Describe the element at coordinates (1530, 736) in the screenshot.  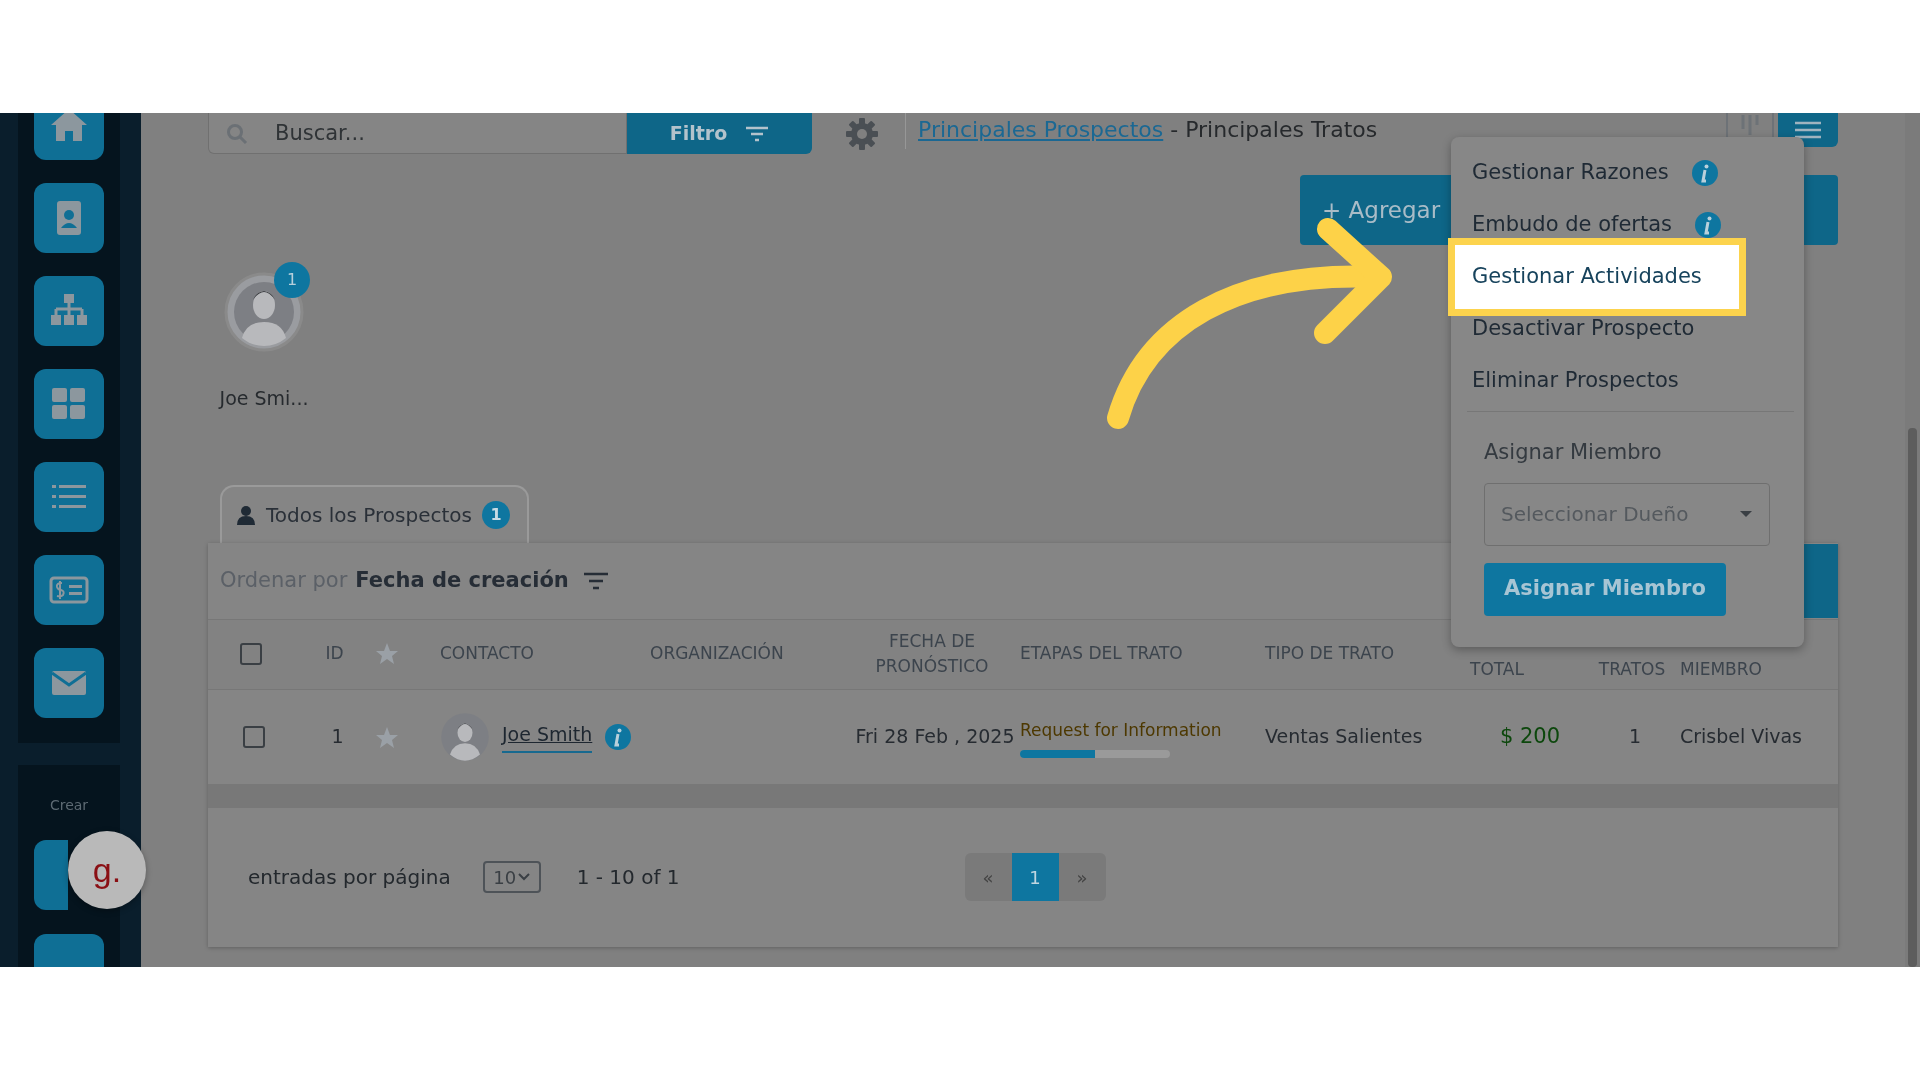
I see `table-cell-text: $ 200` at that location.